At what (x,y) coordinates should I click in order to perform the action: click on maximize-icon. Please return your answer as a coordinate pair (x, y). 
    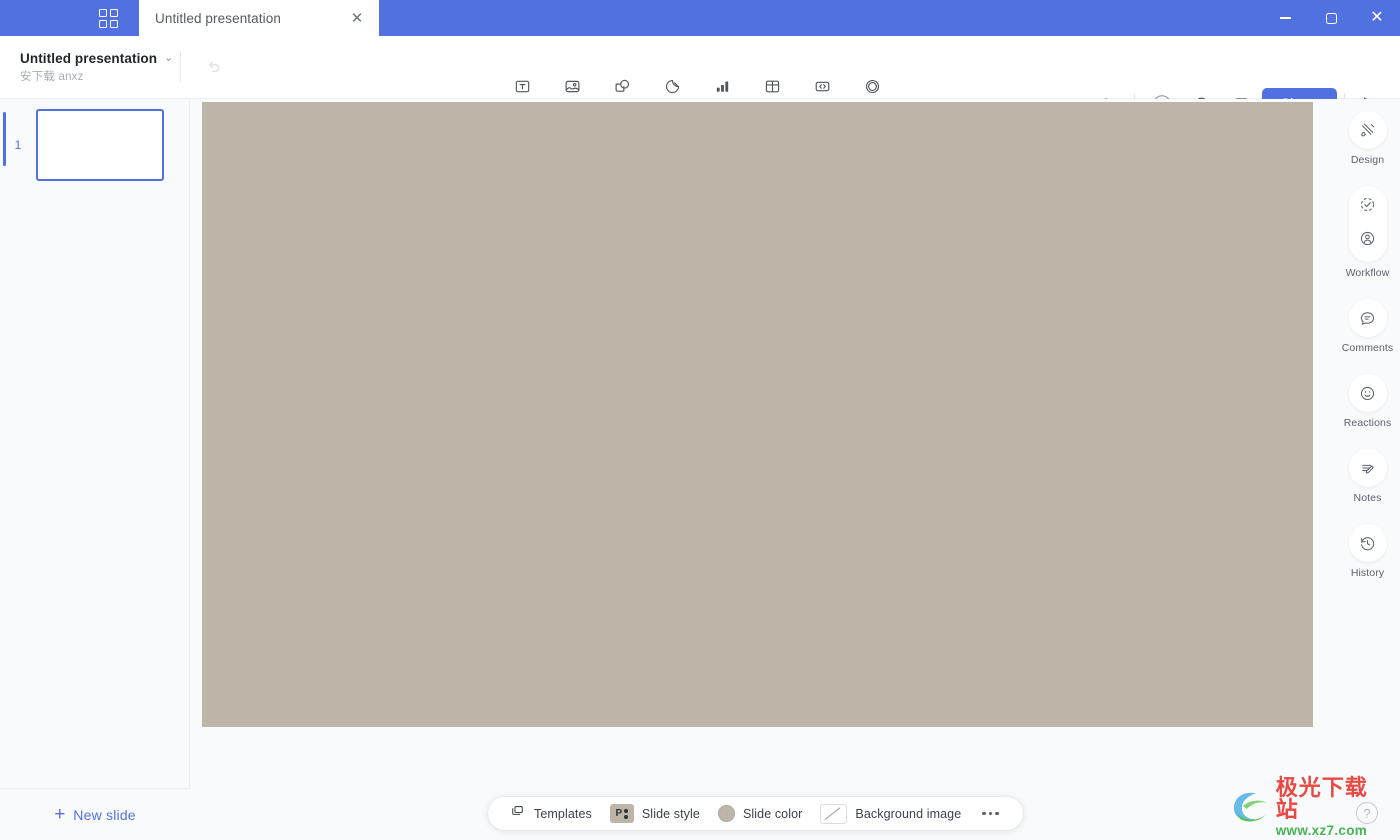
    Looking at the image, I should click on (1331, 18).